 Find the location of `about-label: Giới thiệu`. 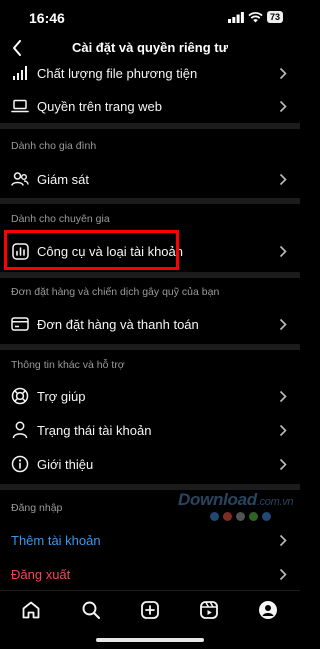

about-label: Giới thiệu is located at coordinates (65, 464).